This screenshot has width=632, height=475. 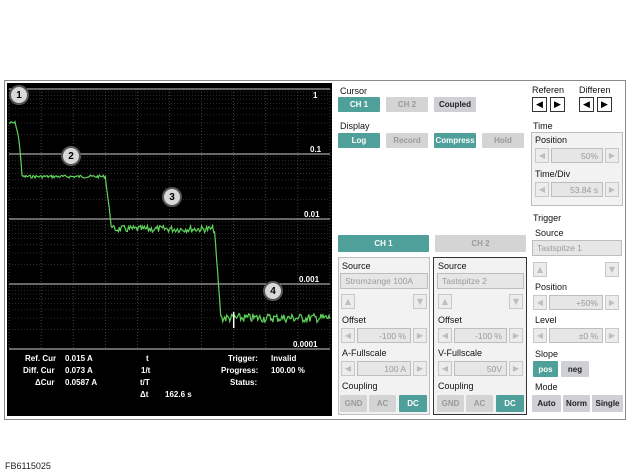 What do you see at coordinates (383, 243) in the screenshot?
I see `tab-ch1: CH 1` at bounding box center [383, 243].